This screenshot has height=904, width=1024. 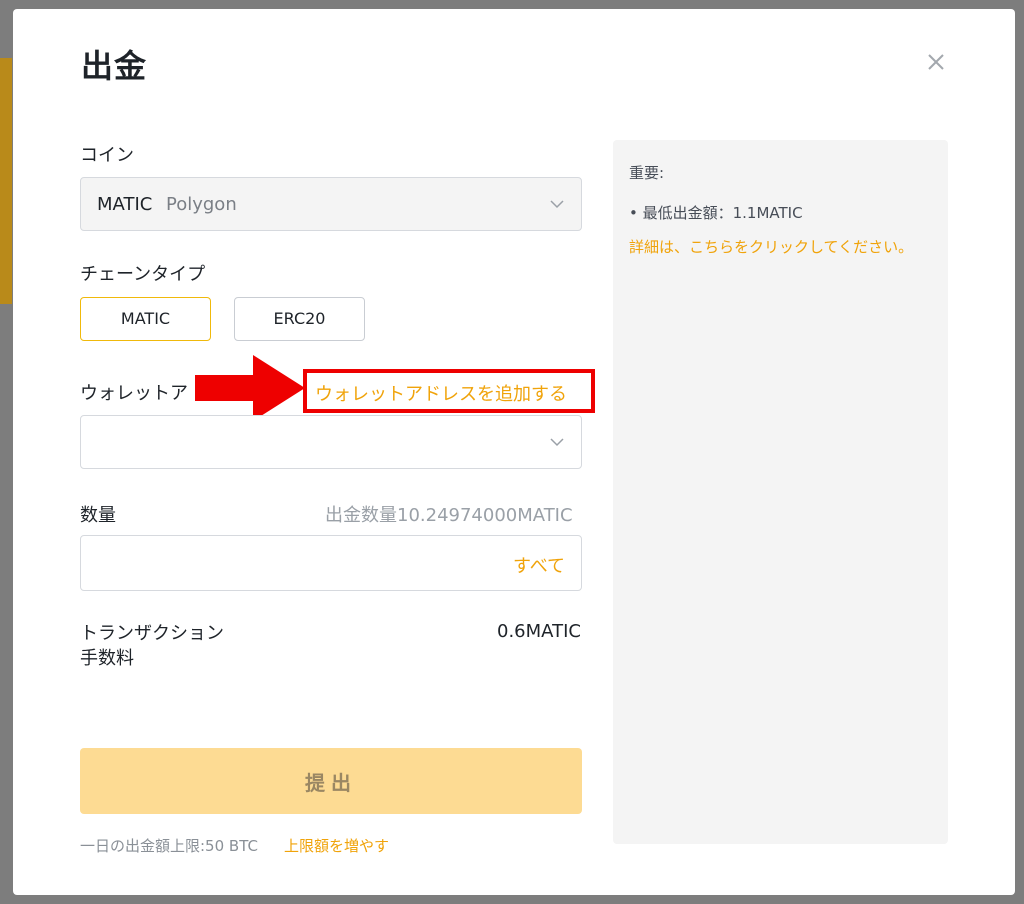 What do you see at coordinates (449, 515) in the screenshot?
I see `available-amount: 出金数量10.24974000MATIC` at bounding box center [449, 515].